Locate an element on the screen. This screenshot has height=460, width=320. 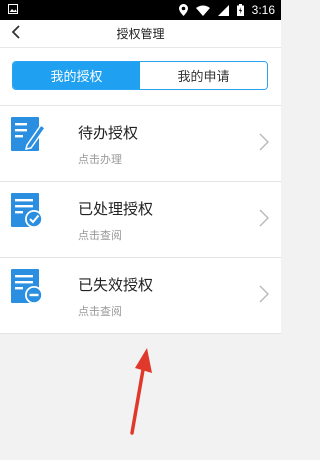
tab-area: 我的授权 我的申请 is located at coordinates (140, 77).